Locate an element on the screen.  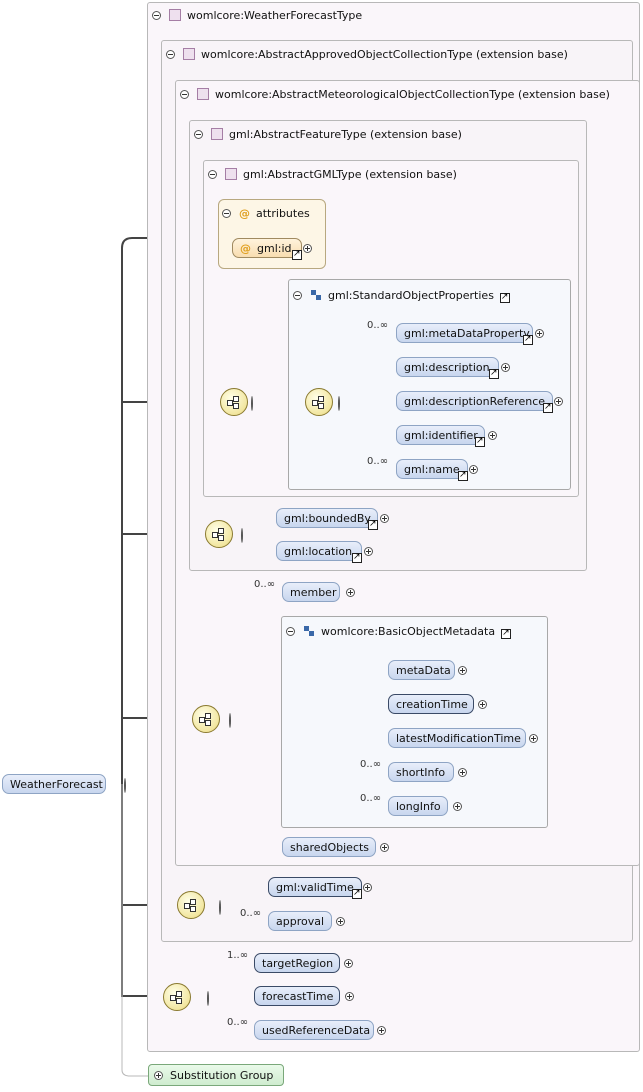
element-gml-valid-time: gml:validTime is located at coordinates (315, 888).